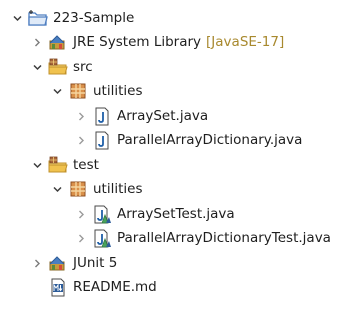 The image size is (359, 335). What do you see at coordinates (58, 287) in the screenshot?
I see `markdown-file-icon` at bounding box center [58, 287].